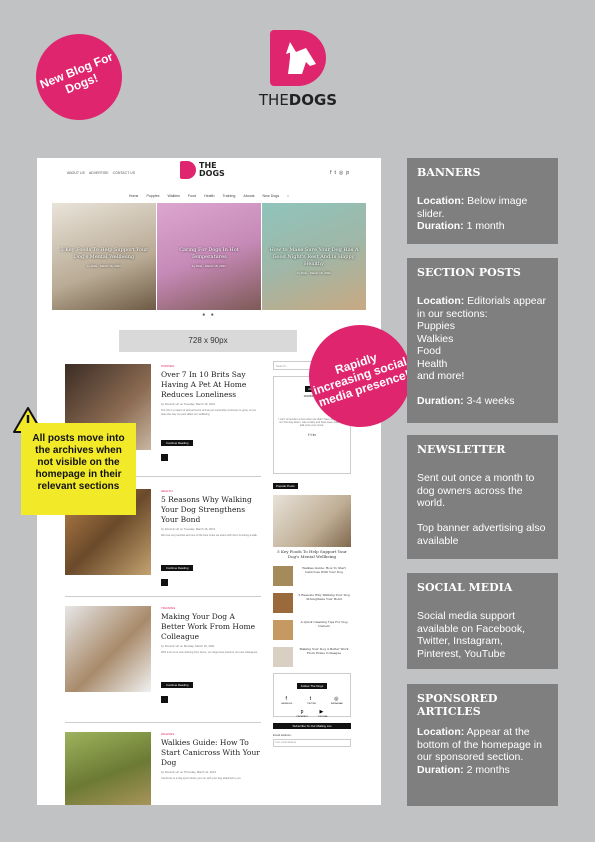  I want to click on info-title: SOCIAL MEDIA, so click(465, 587).